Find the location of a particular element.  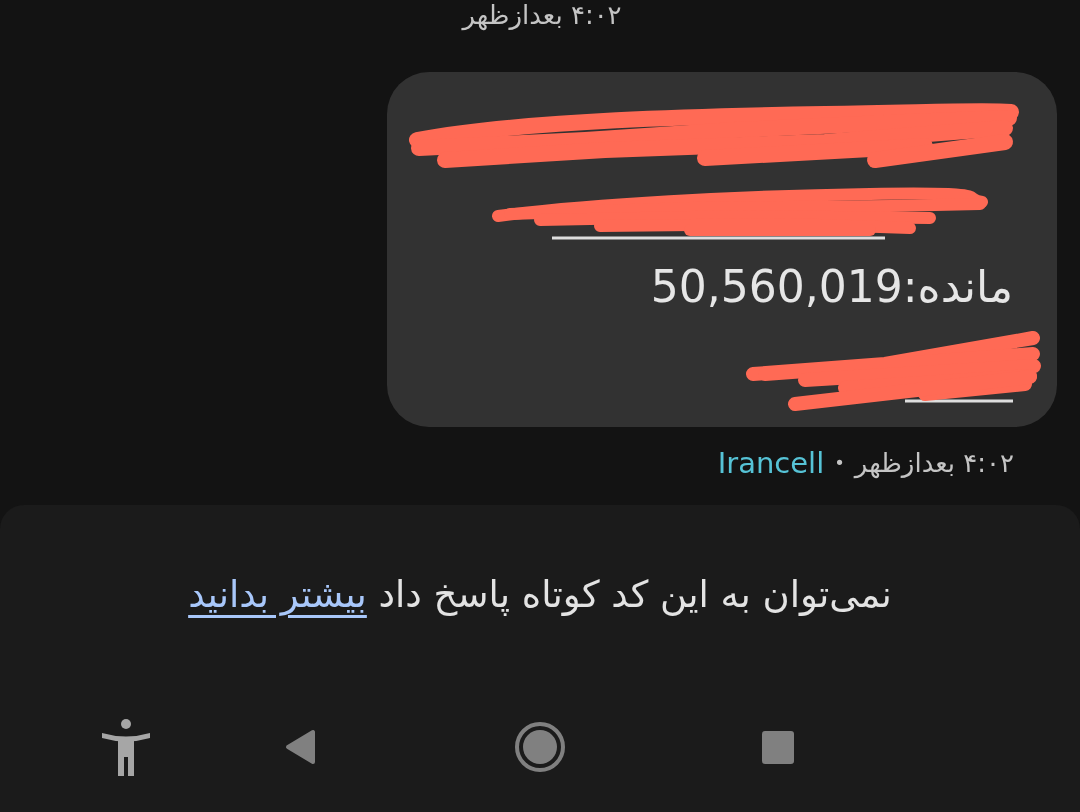

learn-more-link: بیشتر بدانید is located at coordinates (277, 594).